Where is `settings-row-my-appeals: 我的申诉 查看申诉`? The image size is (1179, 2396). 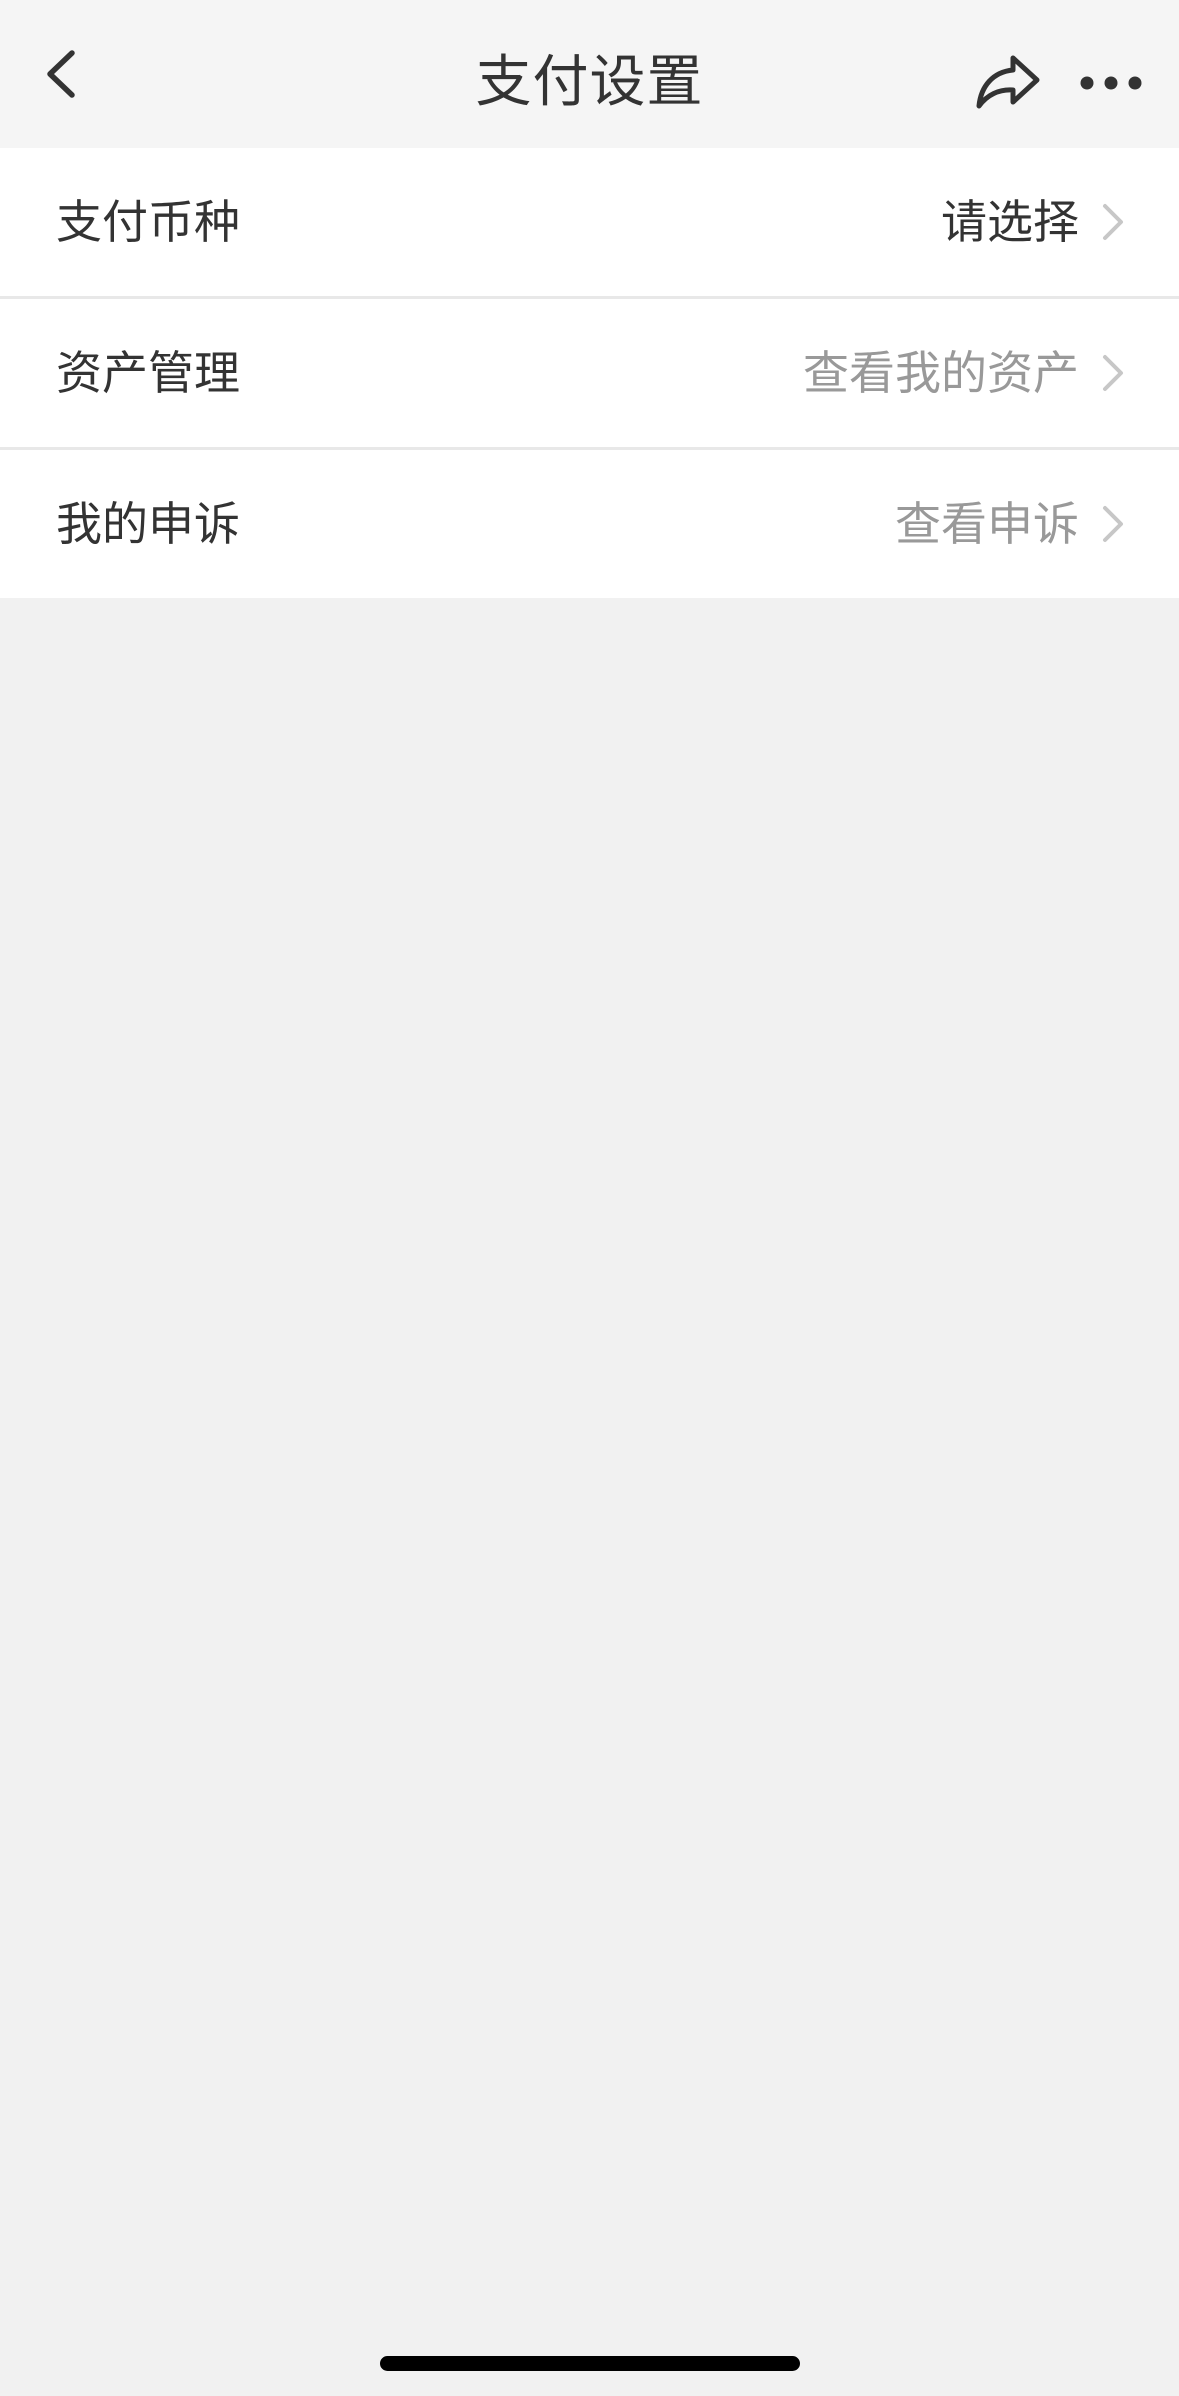 settings-row-my-appeals: 我的申诉 查看申诉 is located at coordinates (589, 524).